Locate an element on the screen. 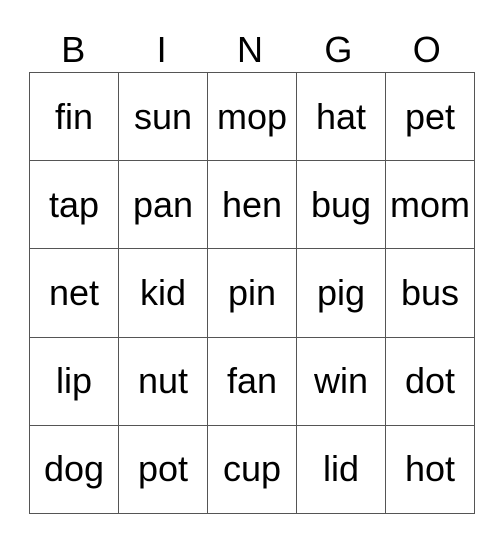 The height and width of the screenshot is (544, 500). header-letter-n: N is located at coordinates (249, 49).